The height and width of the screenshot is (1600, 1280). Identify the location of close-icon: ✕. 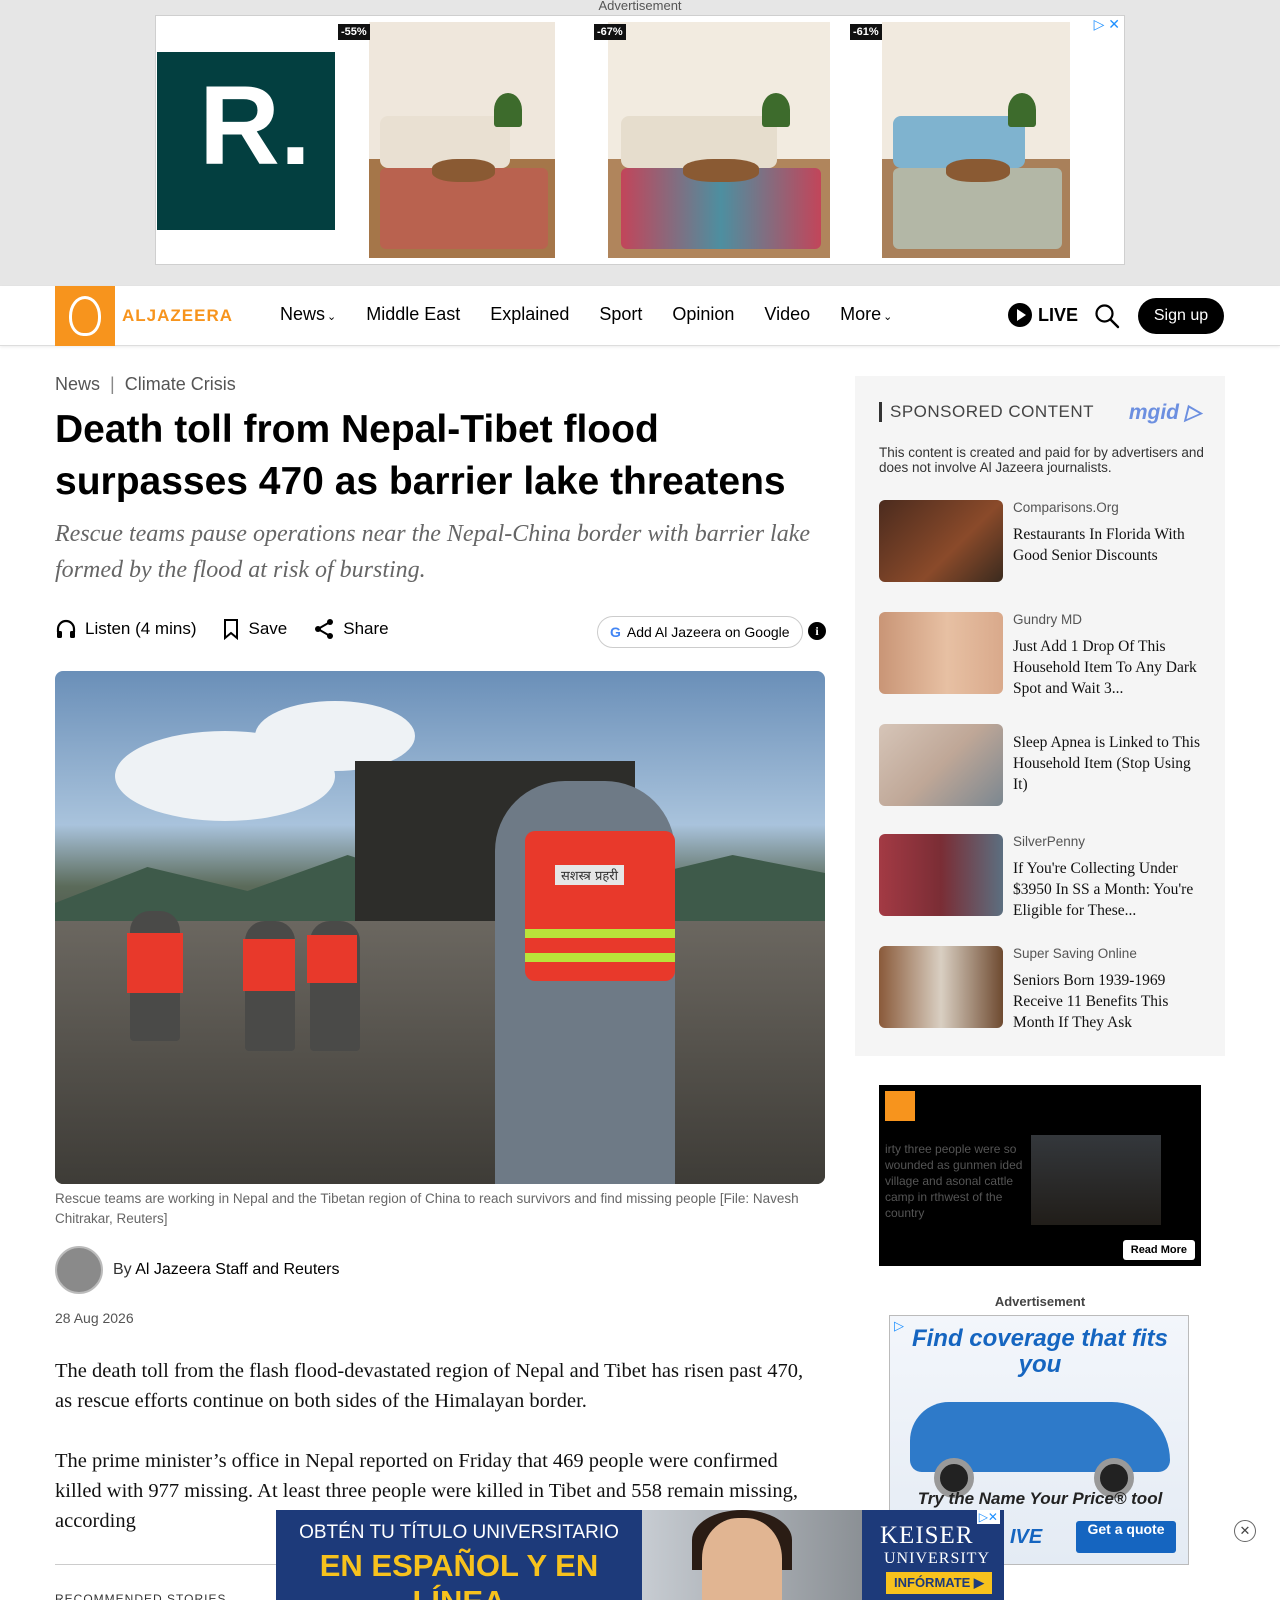
(1245, 1531).